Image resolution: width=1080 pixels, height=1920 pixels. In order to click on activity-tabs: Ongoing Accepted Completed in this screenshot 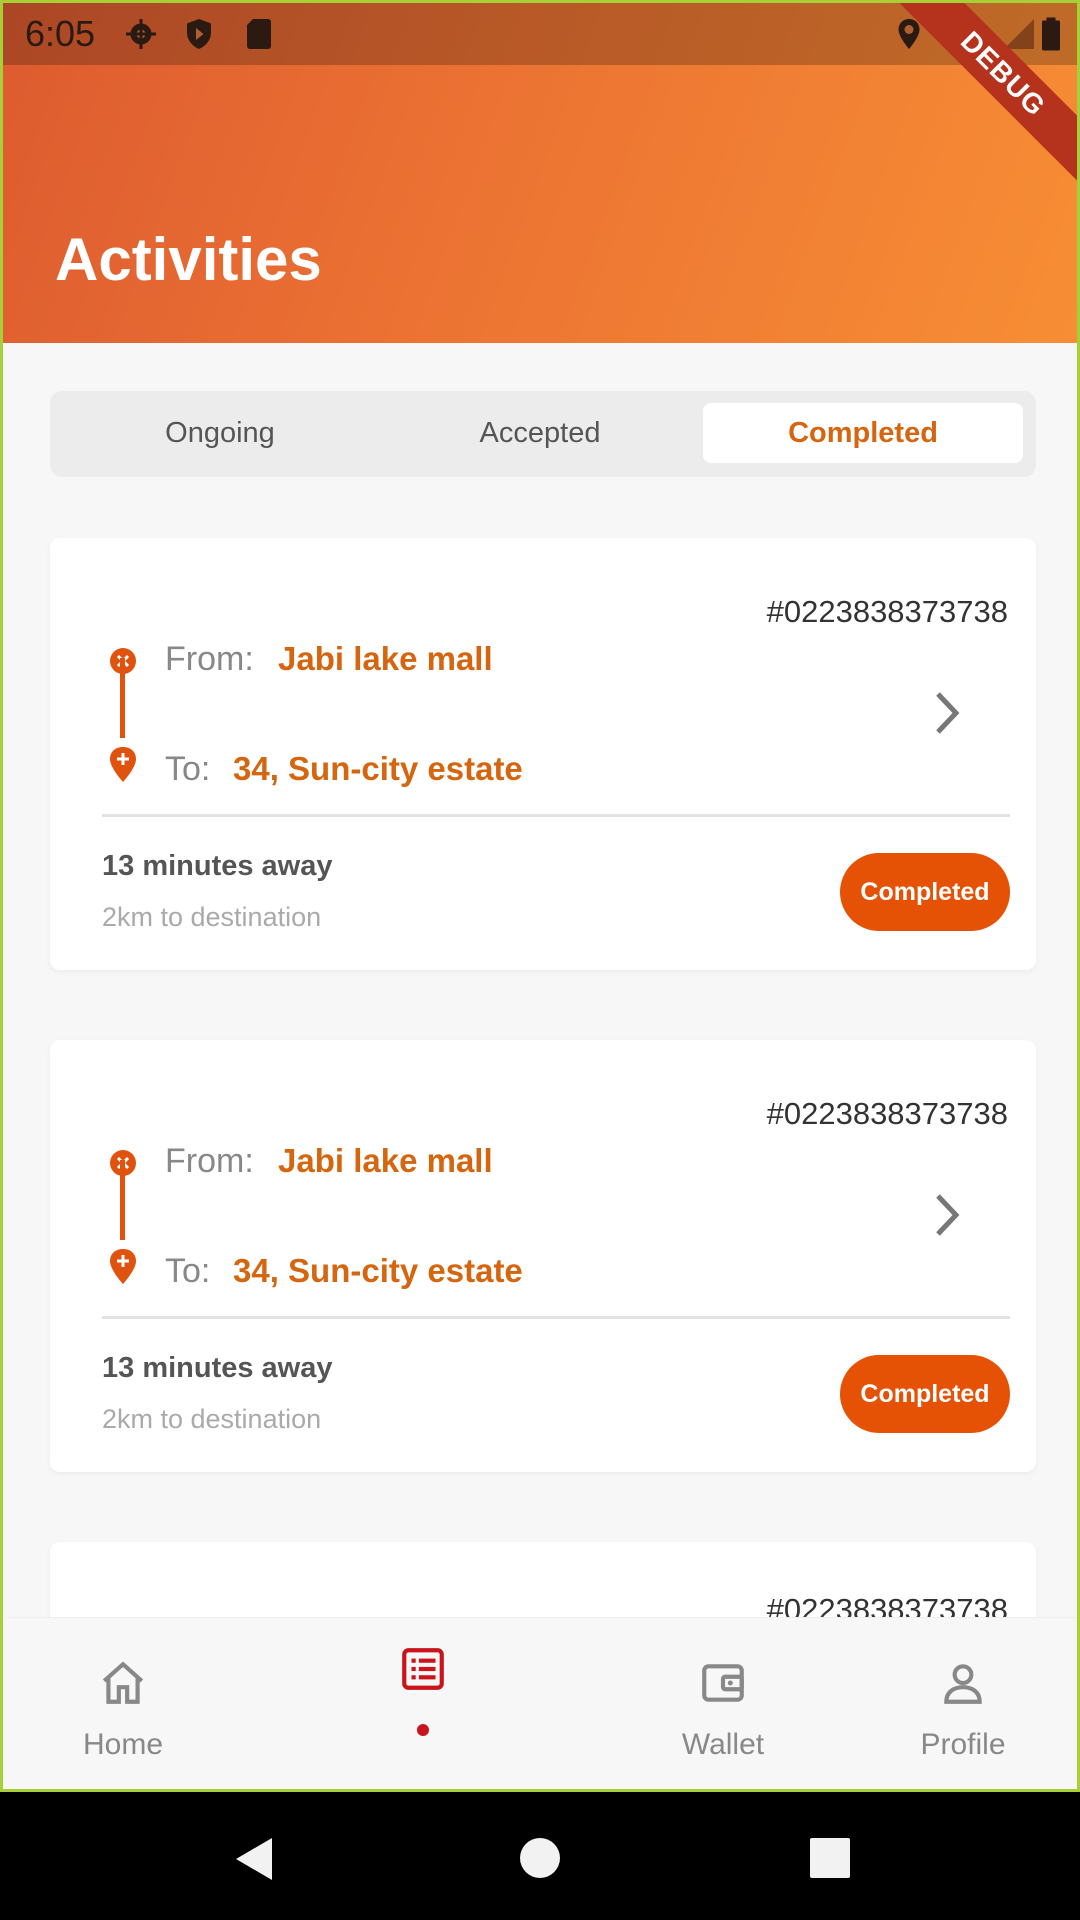, I will do `click(543, 434)`.